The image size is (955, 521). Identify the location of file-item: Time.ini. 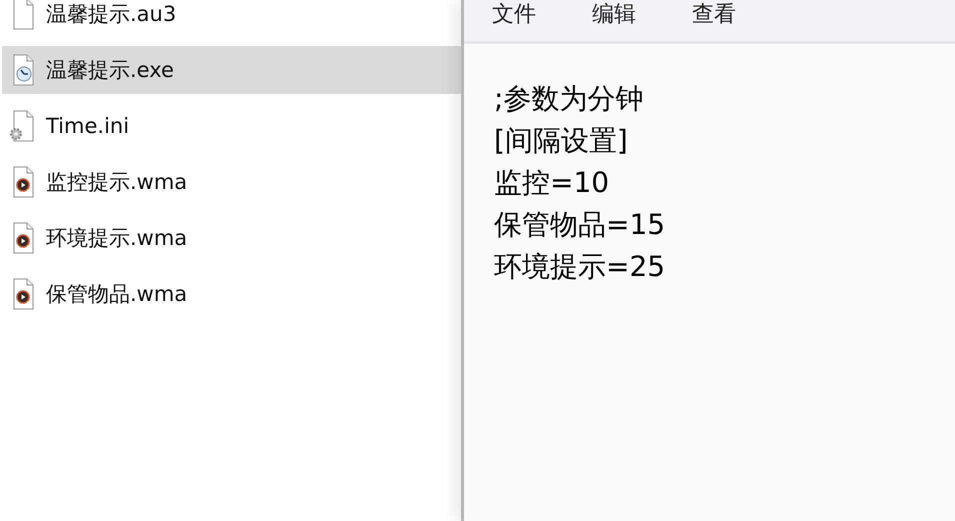
(231, 126).